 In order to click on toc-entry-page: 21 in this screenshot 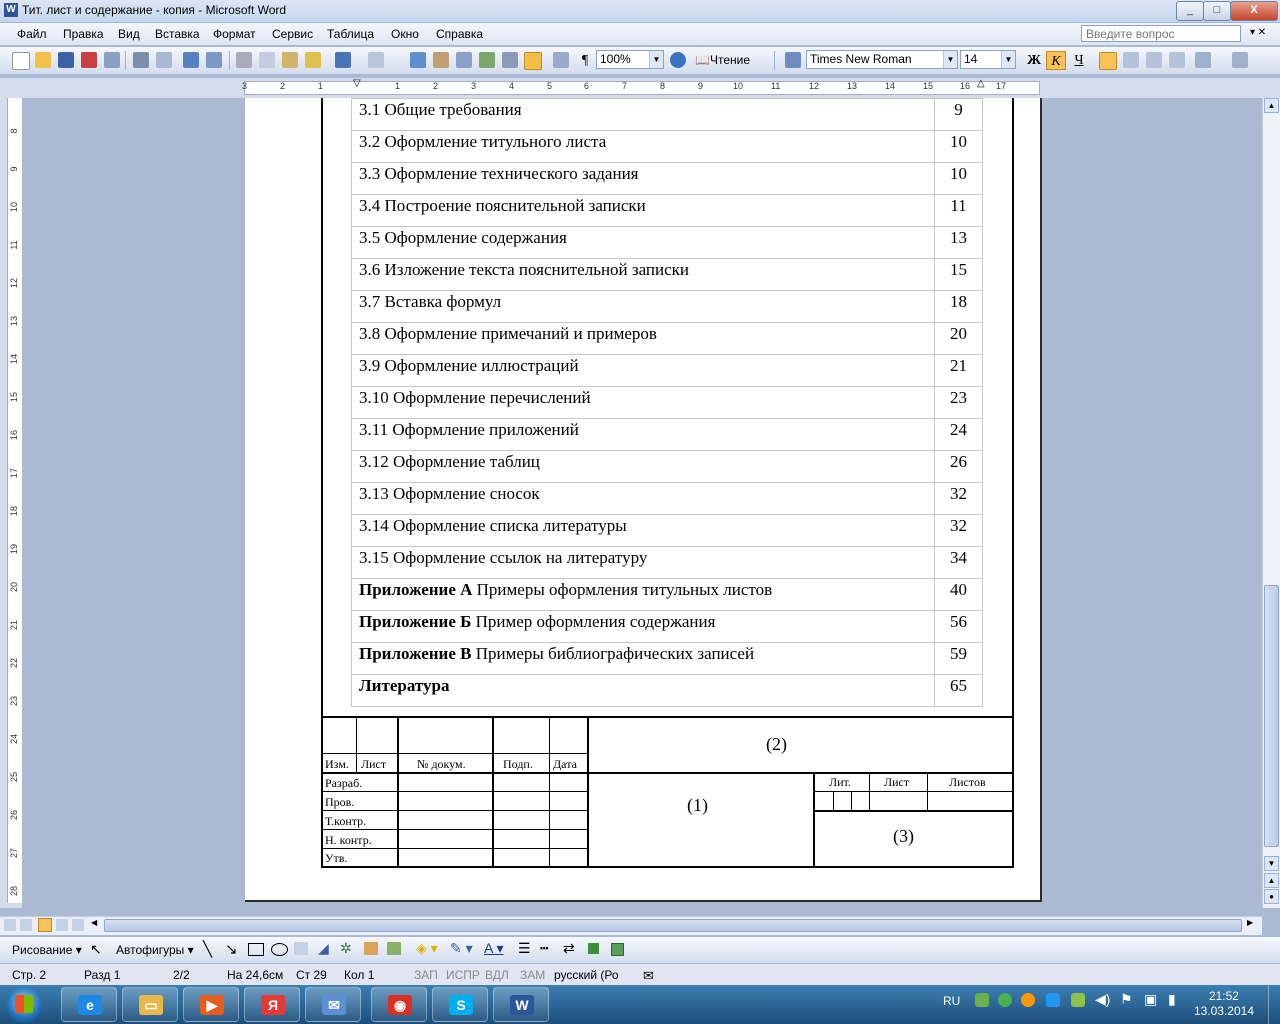, I will do `click(958, 370)`.